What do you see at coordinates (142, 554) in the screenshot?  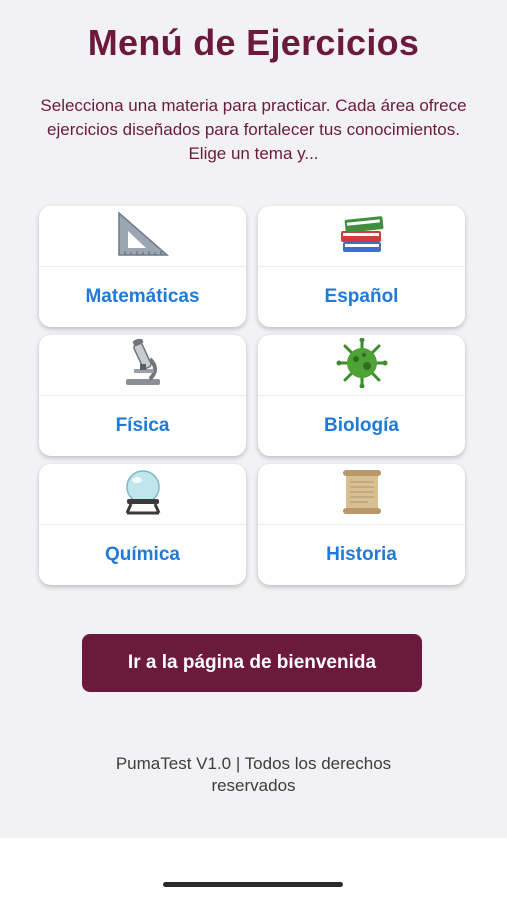 I see `subject-label: Química` at bounding box center [142, 554].